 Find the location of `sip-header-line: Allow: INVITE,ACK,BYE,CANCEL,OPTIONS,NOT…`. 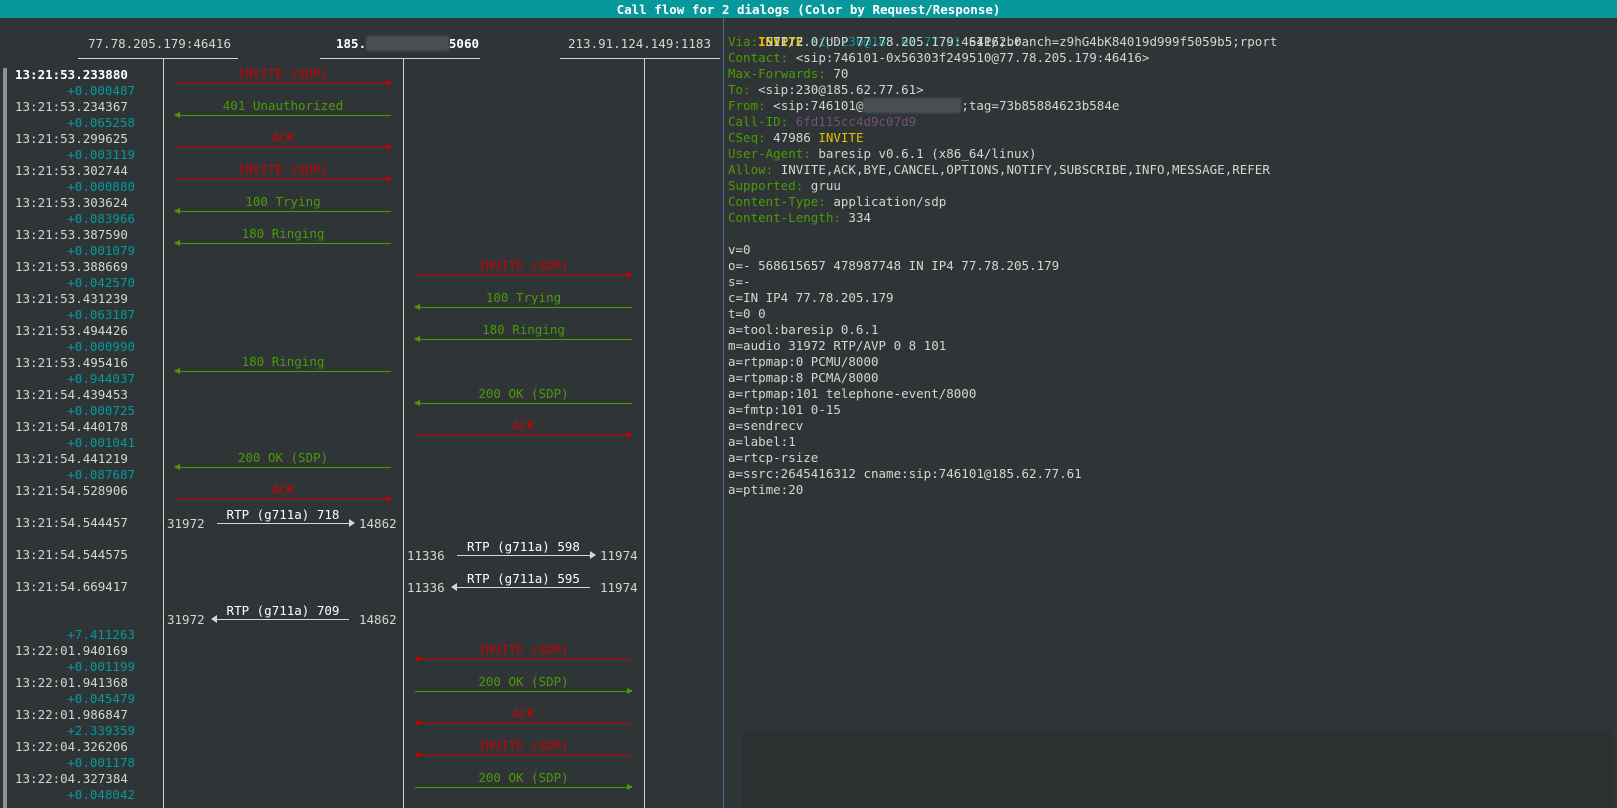

sip-header-line: Allow: INVITE,ACK,BYE,CANCEL,OPTIONS,NOT… is located at coordinates (999, 170).